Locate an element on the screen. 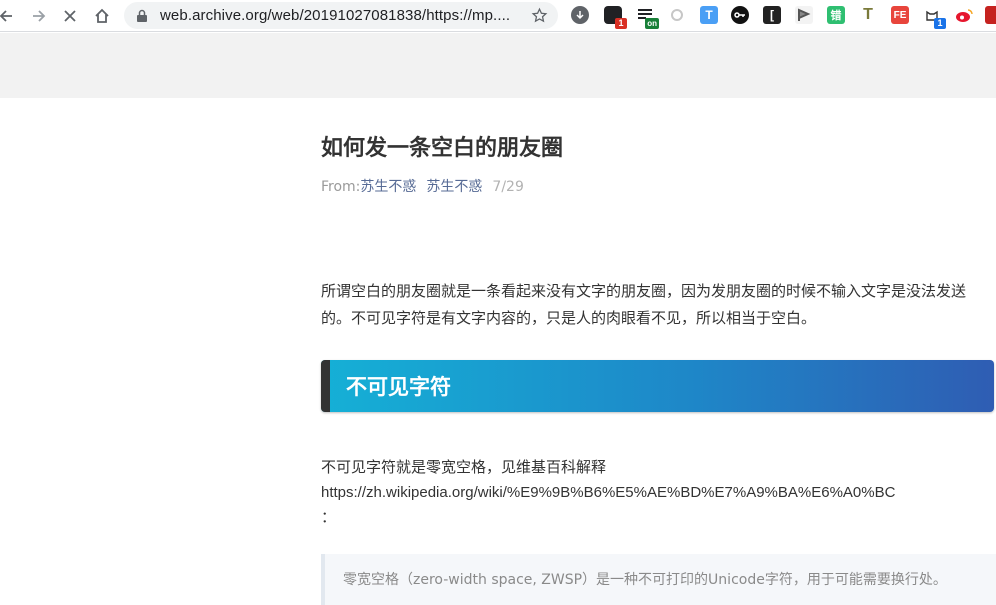  red-extension-icon is located at coordinates (990, 15).